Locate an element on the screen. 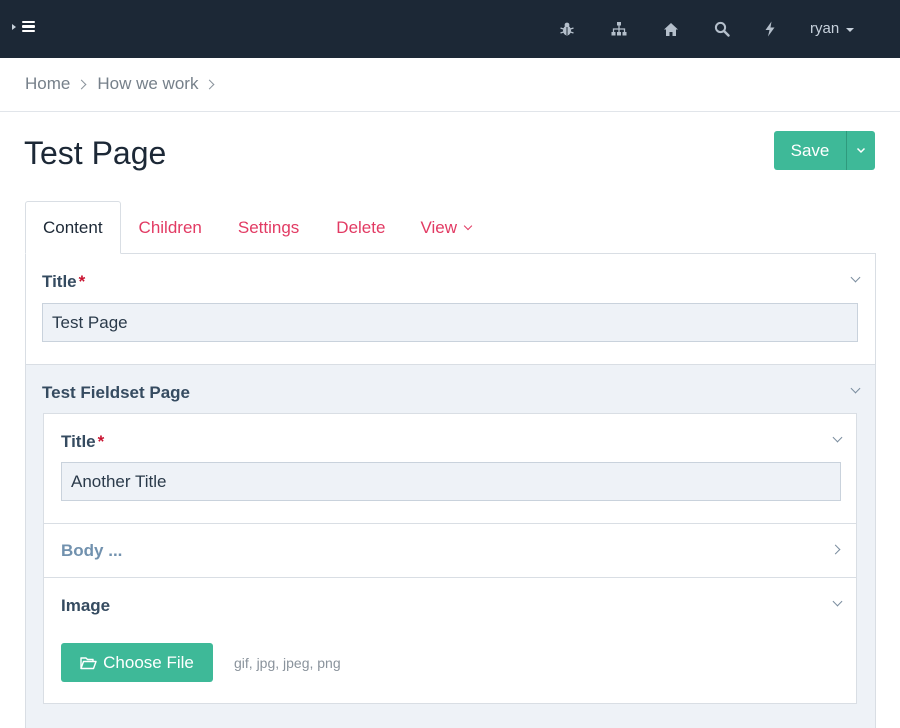  page-title: Test Page is located at coordinates (95, 153).